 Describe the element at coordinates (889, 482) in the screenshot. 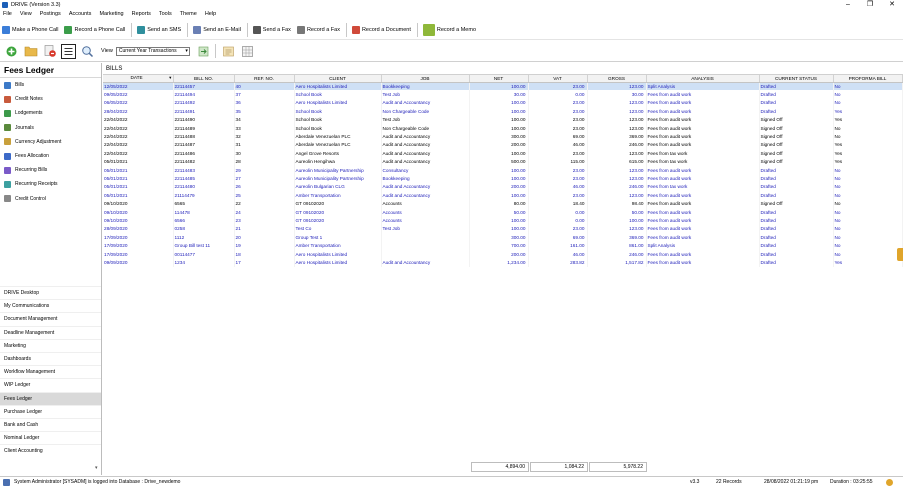

I see `notification-icon` at that location.